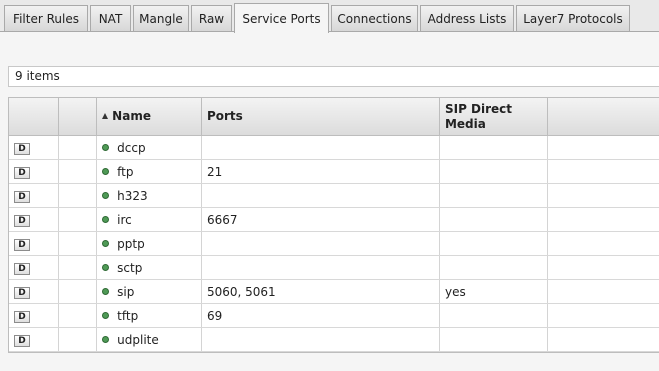 This screenshot has height=371, width=659. Describe the element at coordinates (320, 315) in the screenshot. I see `ports-cell: 69` at that location.